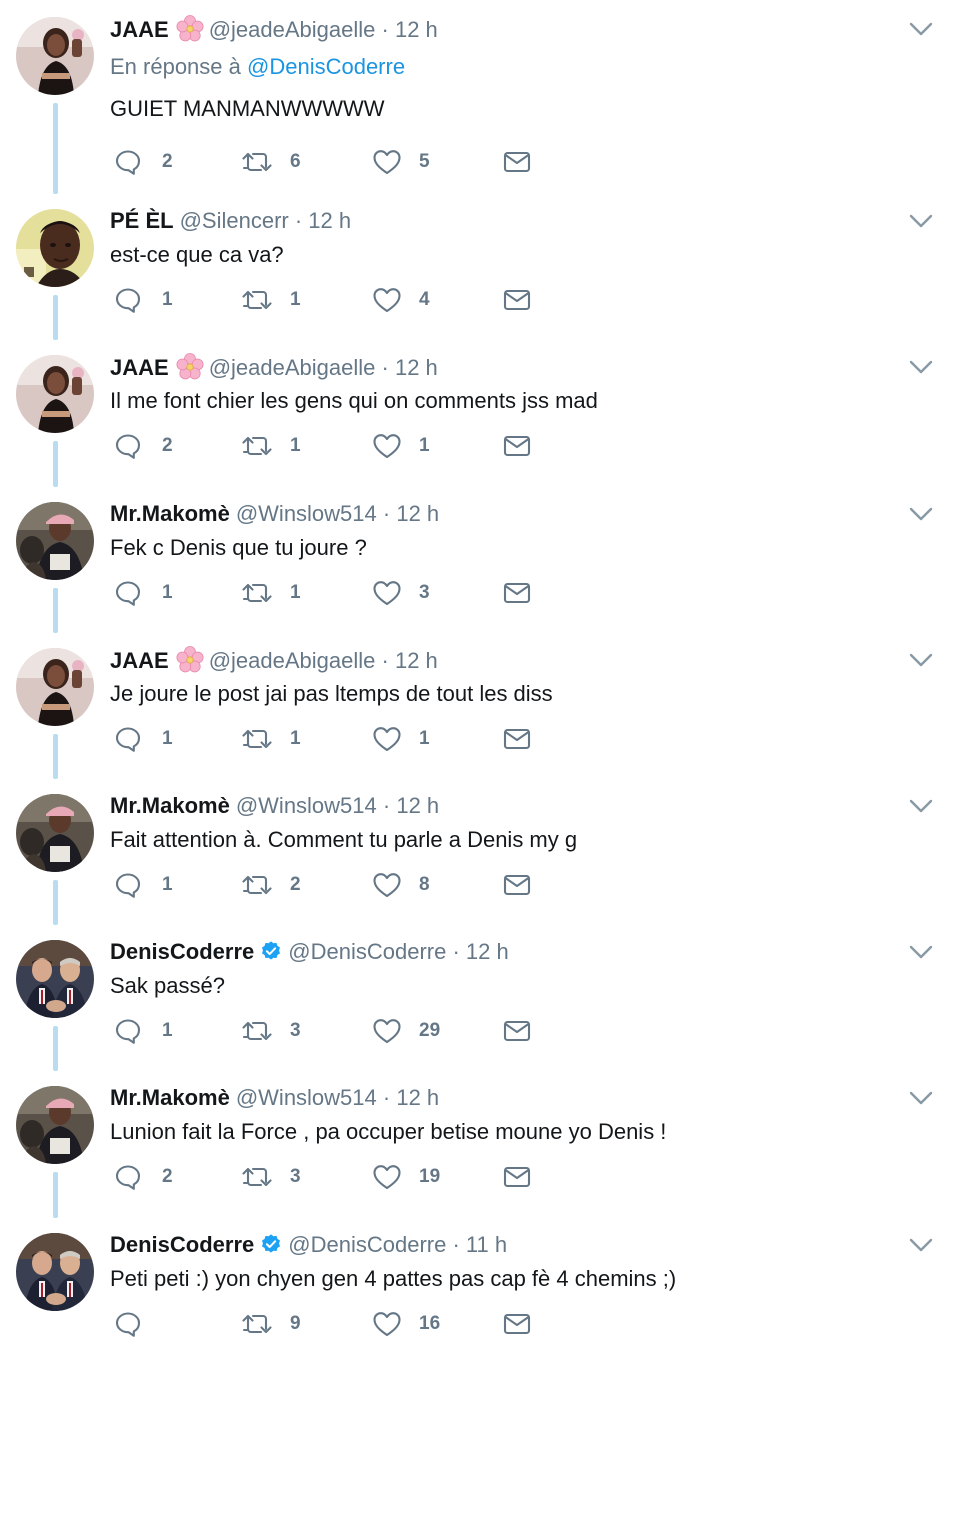 This screenshot has height=1520, width=962. Describe the element at coordinates (406, 1177) in the screenshot. I see `like-button: 19` at that location.